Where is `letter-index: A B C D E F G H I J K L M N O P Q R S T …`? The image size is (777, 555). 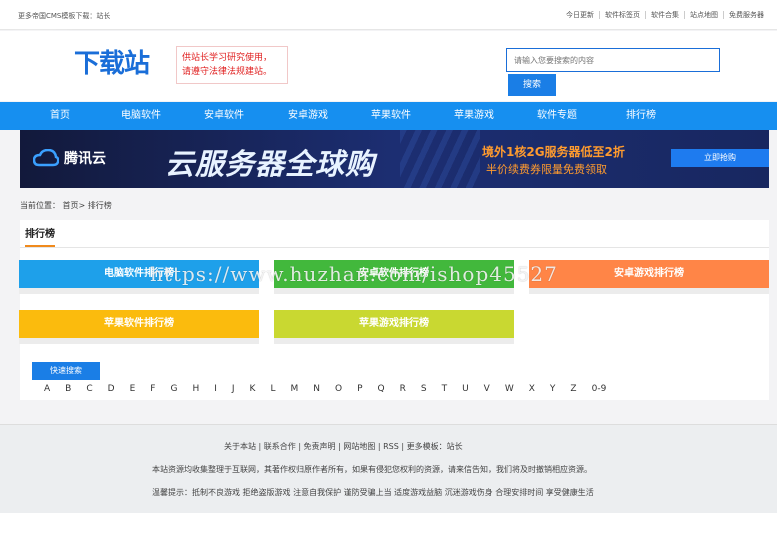
letter-index: A B C D E F G H I J K L M N O P Q R S T … is located at coordinates (332, 389).